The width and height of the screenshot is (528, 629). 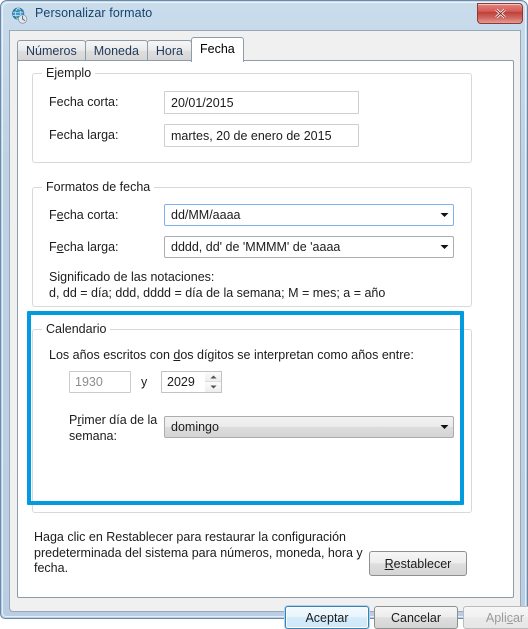 I want to click on formatos-legend: Formatos de fecha, so click(x=98, y=187).